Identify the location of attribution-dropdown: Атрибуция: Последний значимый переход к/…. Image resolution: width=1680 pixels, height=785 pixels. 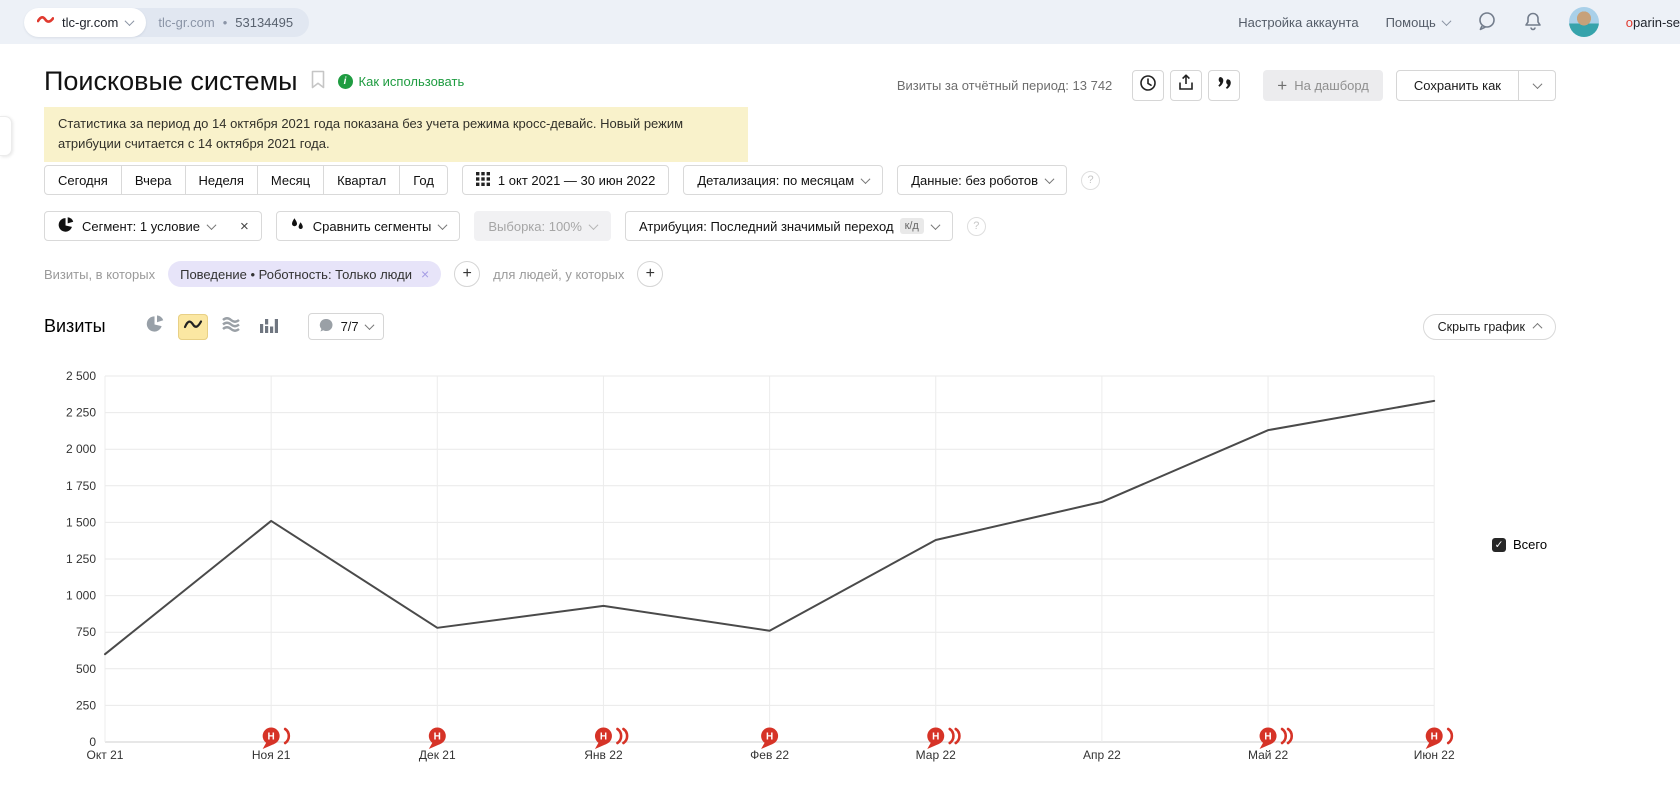
(788, 226).